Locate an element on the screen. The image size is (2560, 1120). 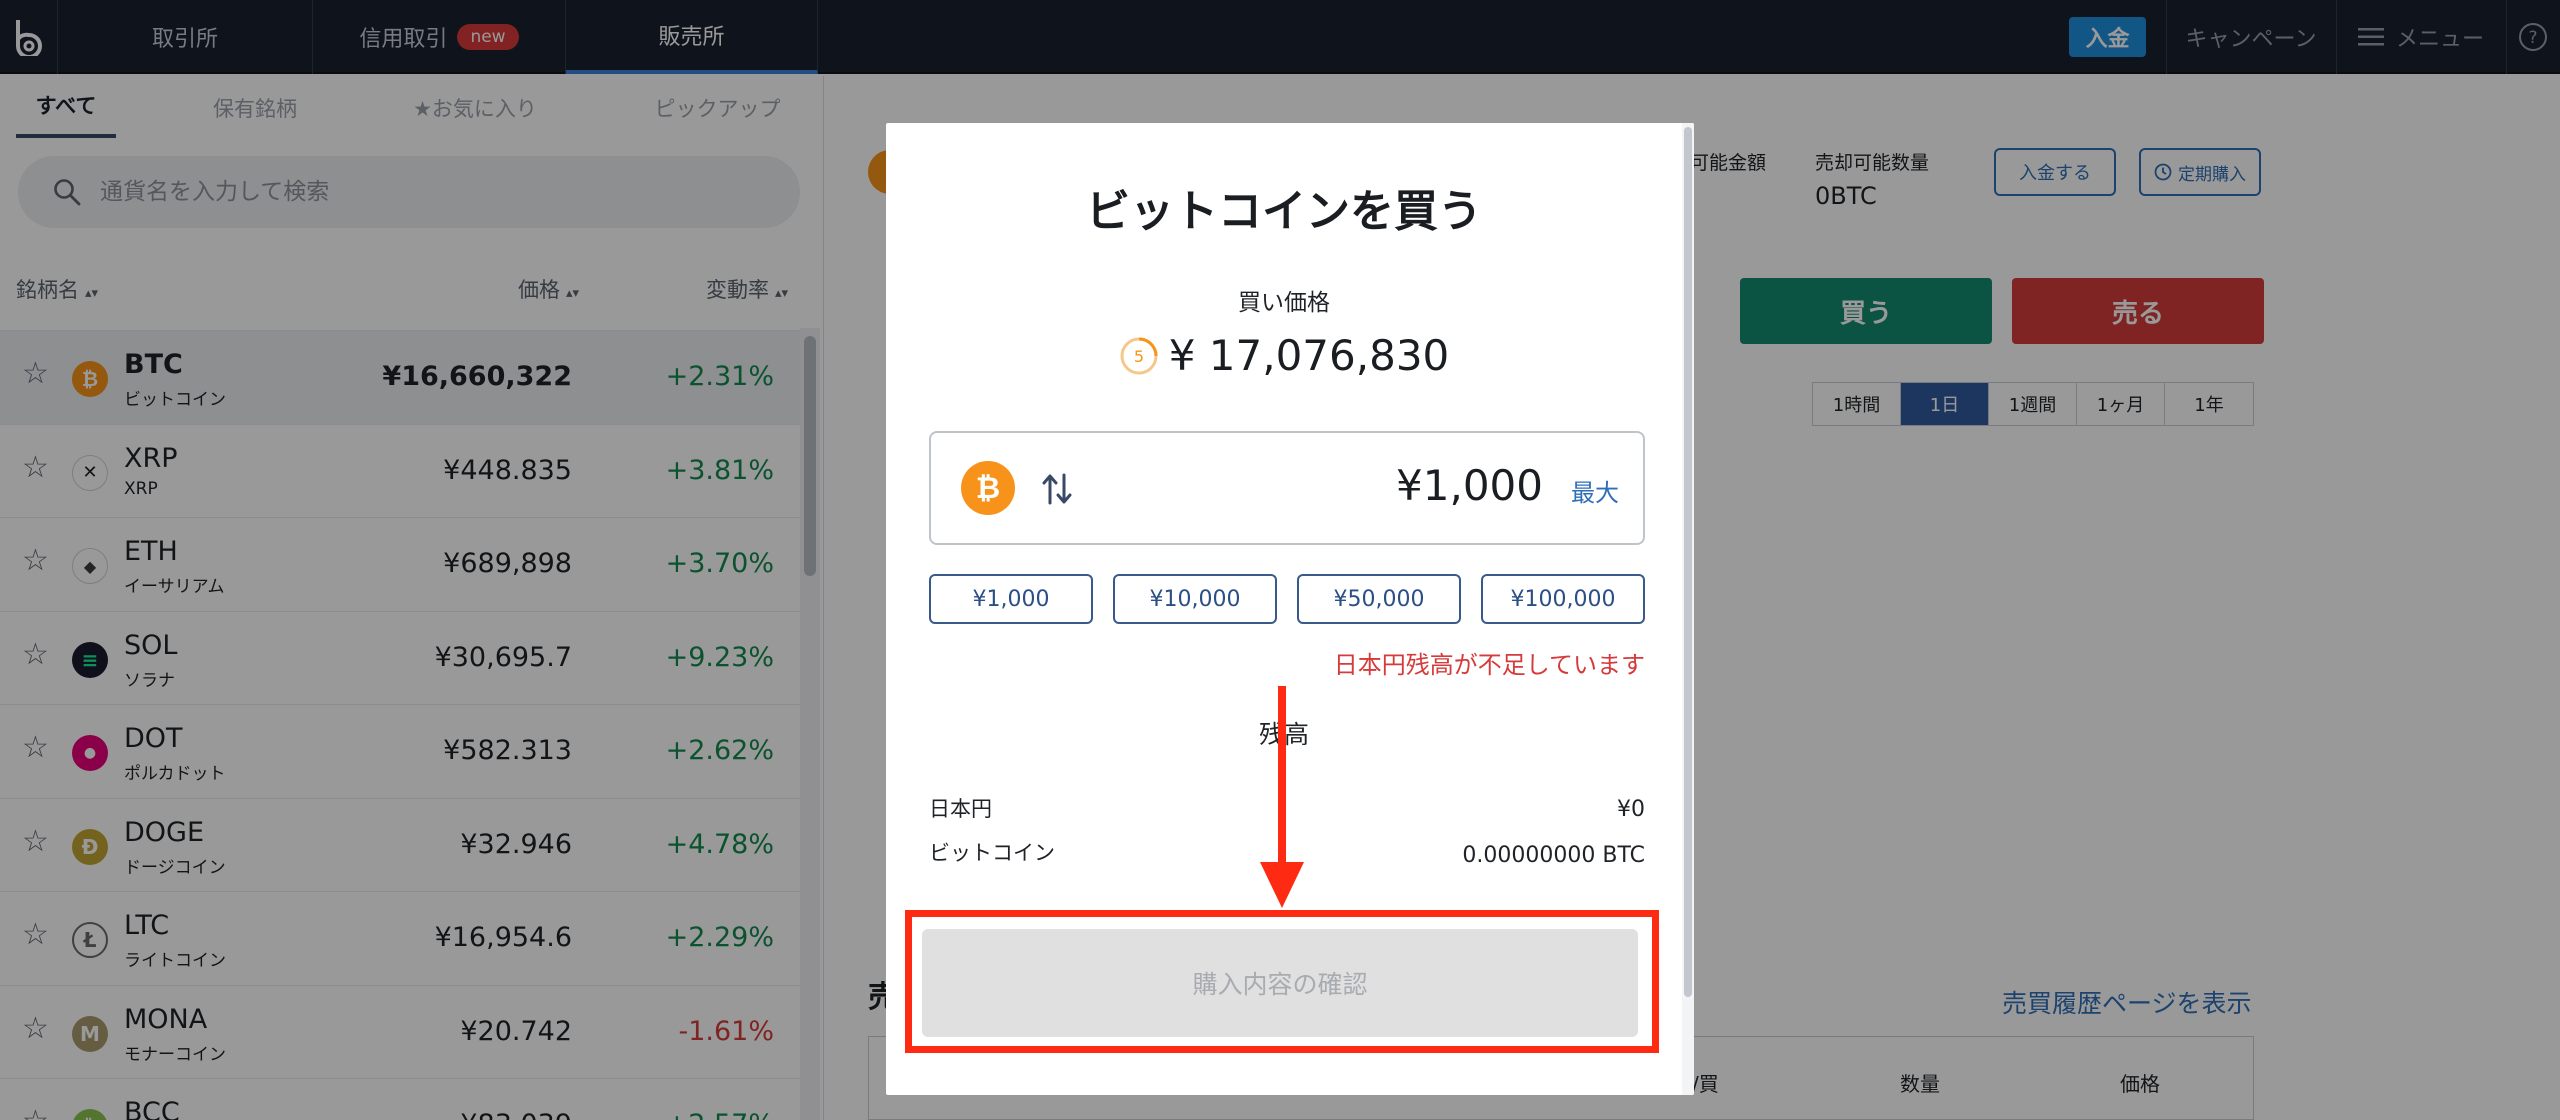
bitcoin-icon: ₿ is located at coordinates (988, 488).